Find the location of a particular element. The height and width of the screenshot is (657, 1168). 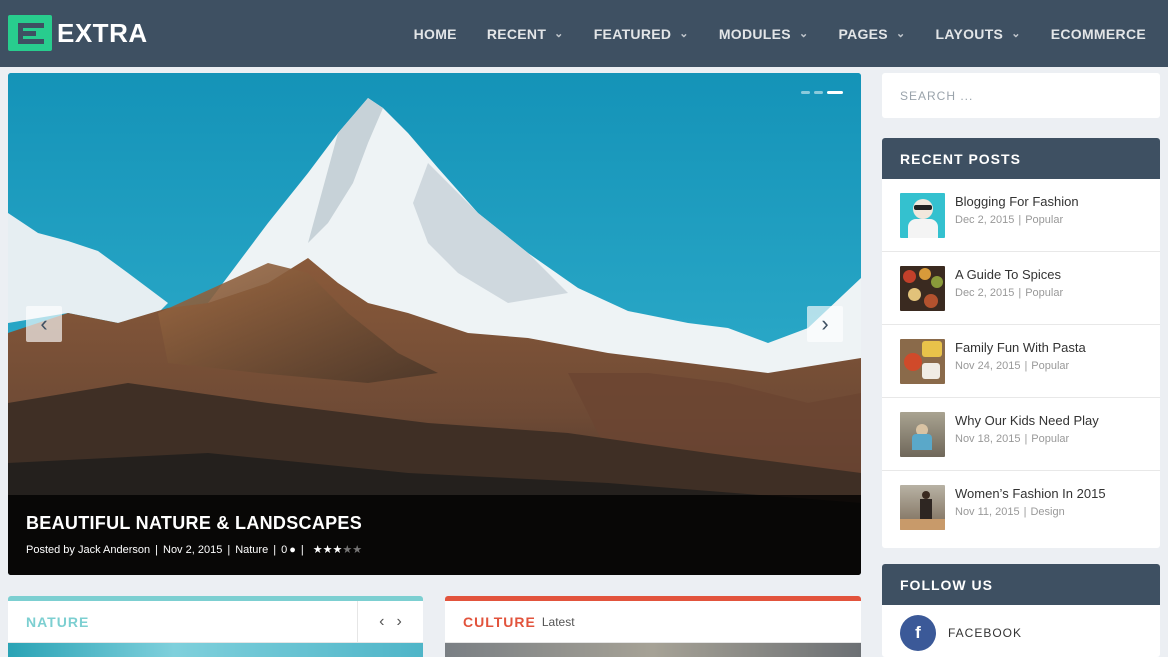

module-title: CULTURE is located at coordinates (499, 622).